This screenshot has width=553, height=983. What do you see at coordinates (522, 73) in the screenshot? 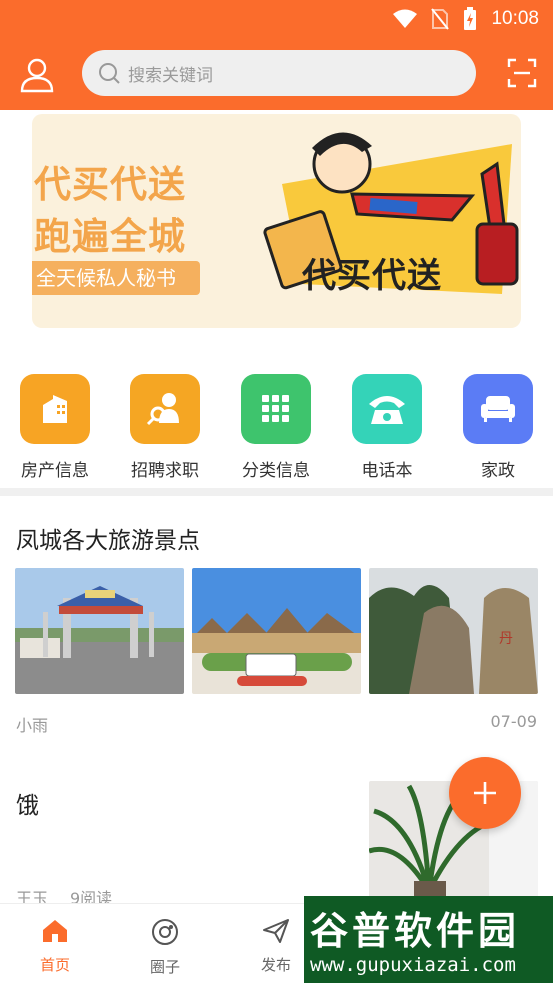
I see `scan-icon` at bounding box center [522, 73].